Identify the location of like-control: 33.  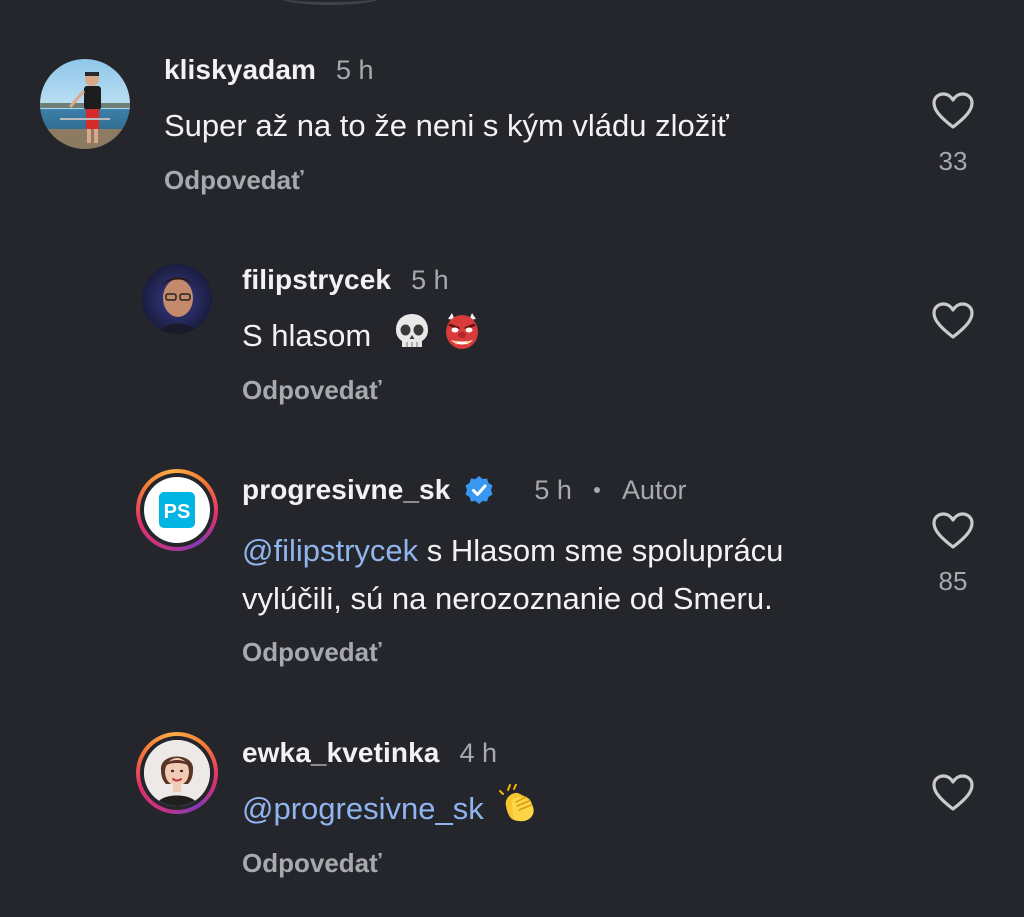
(953, 134).